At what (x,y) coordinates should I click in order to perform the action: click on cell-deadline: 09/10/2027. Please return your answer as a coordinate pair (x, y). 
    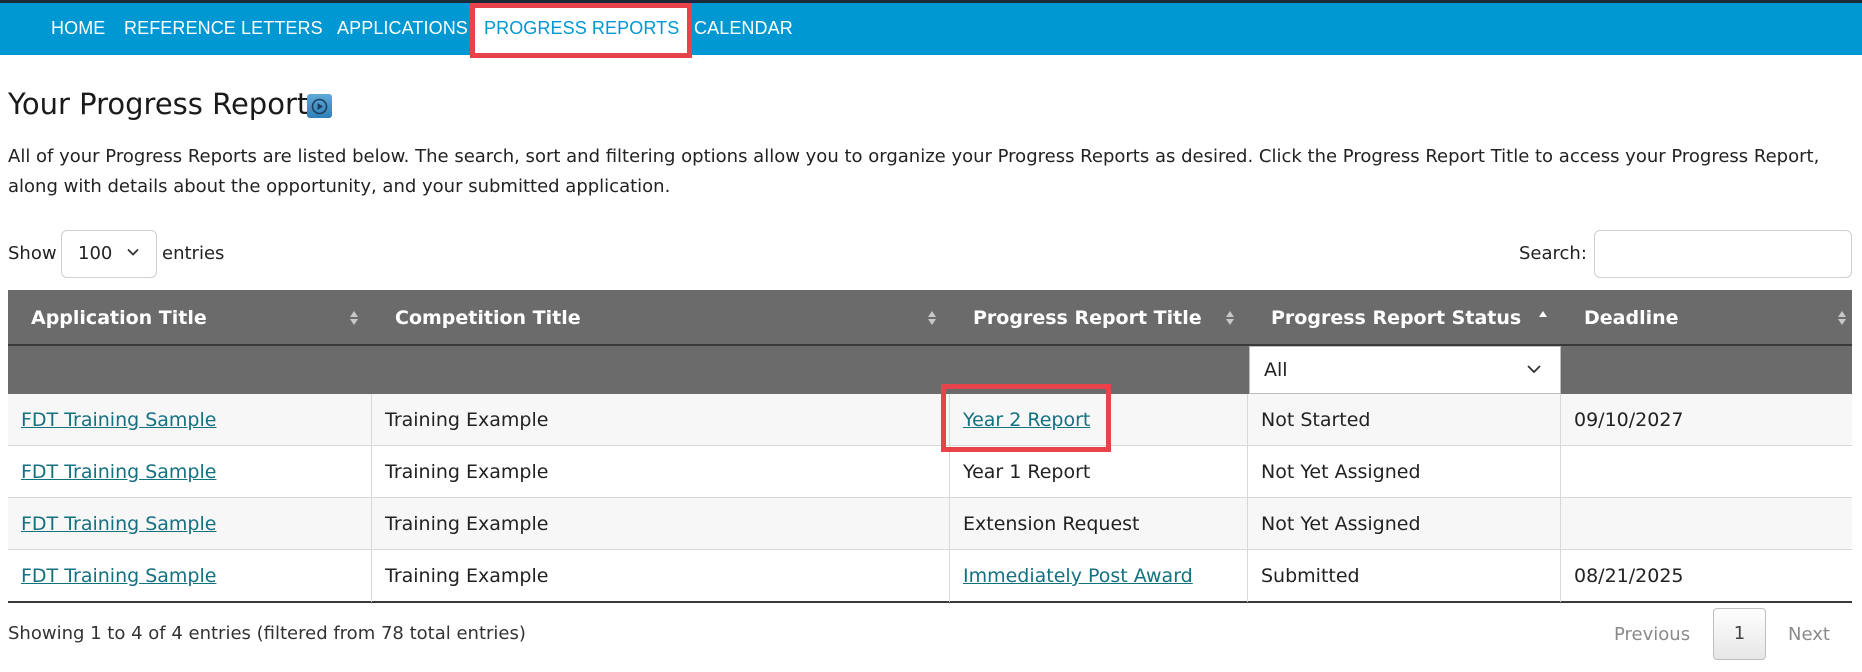
    Looking at the image, I should click on (1629, 420).